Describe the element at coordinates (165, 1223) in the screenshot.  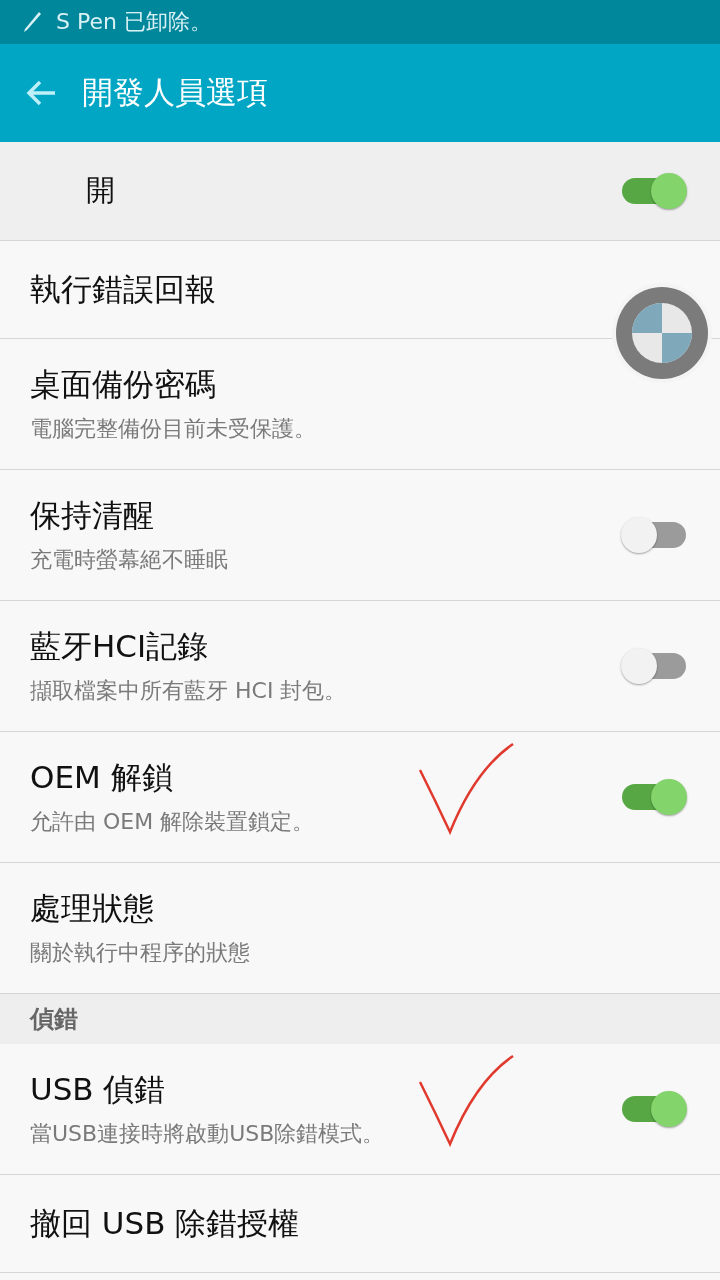
I see `setting-title: 撤回 USB 除錯授權` at that location.